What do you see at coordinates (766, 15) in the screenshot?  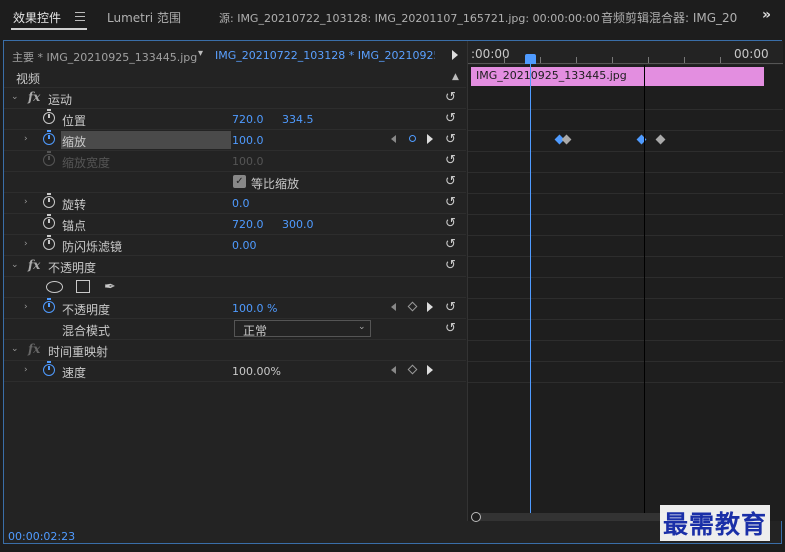 I see `overflow-tabs-icon: »` at bounding box center [766, 15].